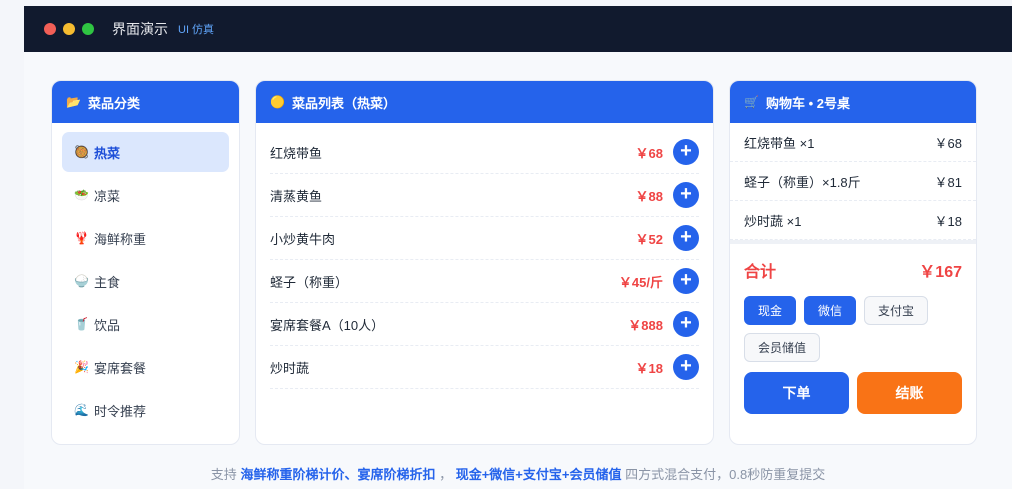 The image size is (1012, 489). What do you see at coordinates (853, 333) in the screenshot?
I see `payment-methods: 现金 微信 支付宝 会员储值` at bounding box center [853, 333].